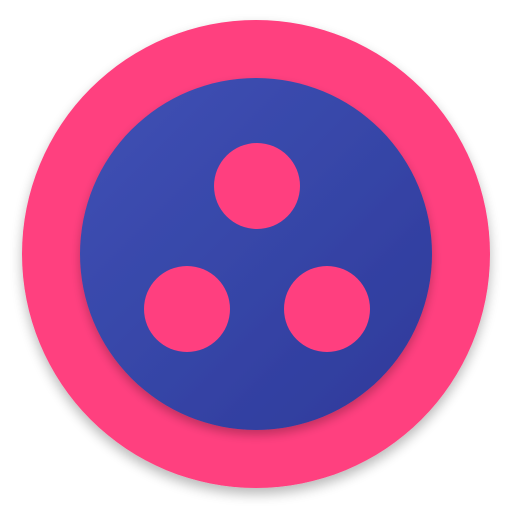 The width and height of the screenshot is (512, 512). I want to click on top-dot-icon, so click(257, 186).